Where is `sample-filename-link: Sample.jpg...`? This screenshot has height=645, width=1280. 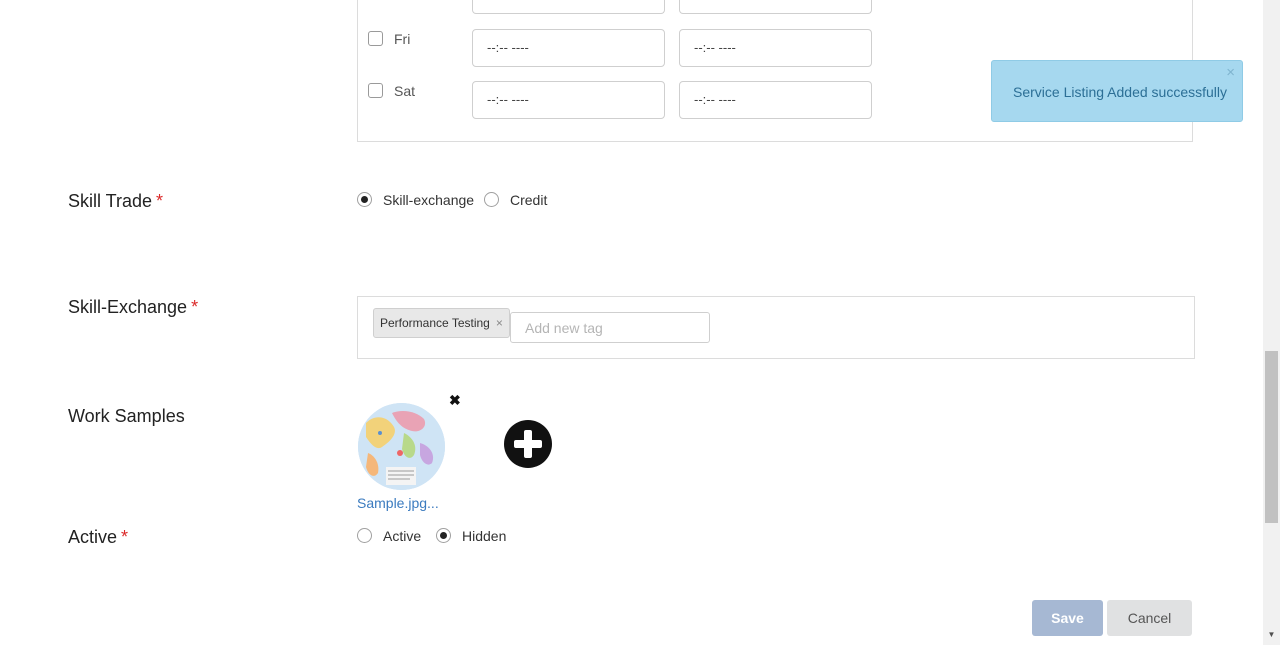
sample-filename-link: Sample.jpg... is located at coordinates (398, 503).